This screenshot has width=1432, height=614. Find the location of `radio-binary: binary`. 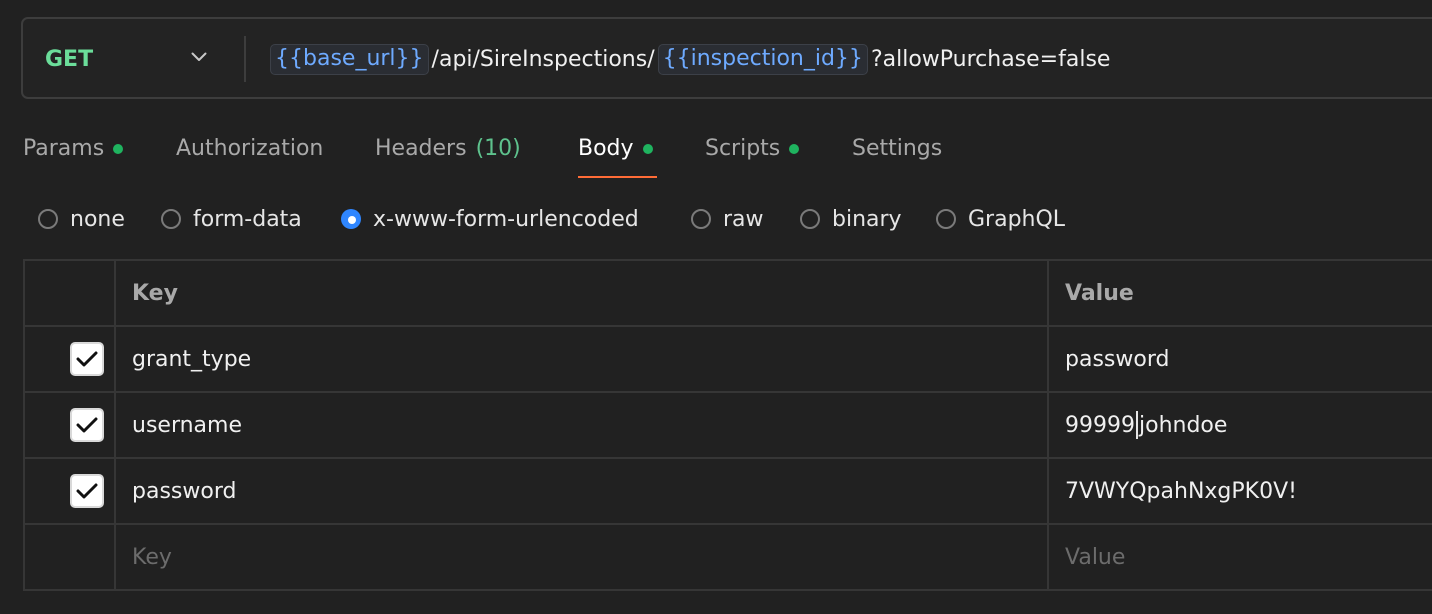

radio-binary: binary is located at coordinates (851, 219).